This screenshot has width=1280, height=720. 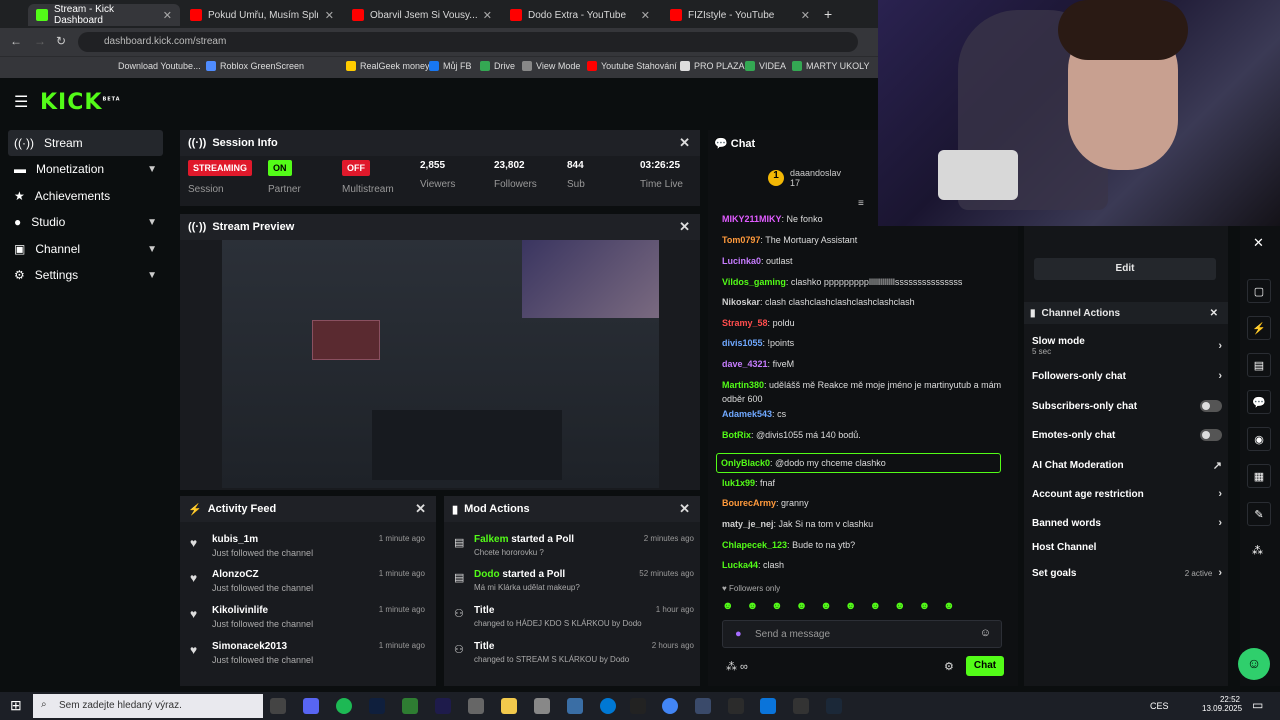 I want to click on sidebar-item-stream: ((·)) Stream, so click(x=85, y=143).